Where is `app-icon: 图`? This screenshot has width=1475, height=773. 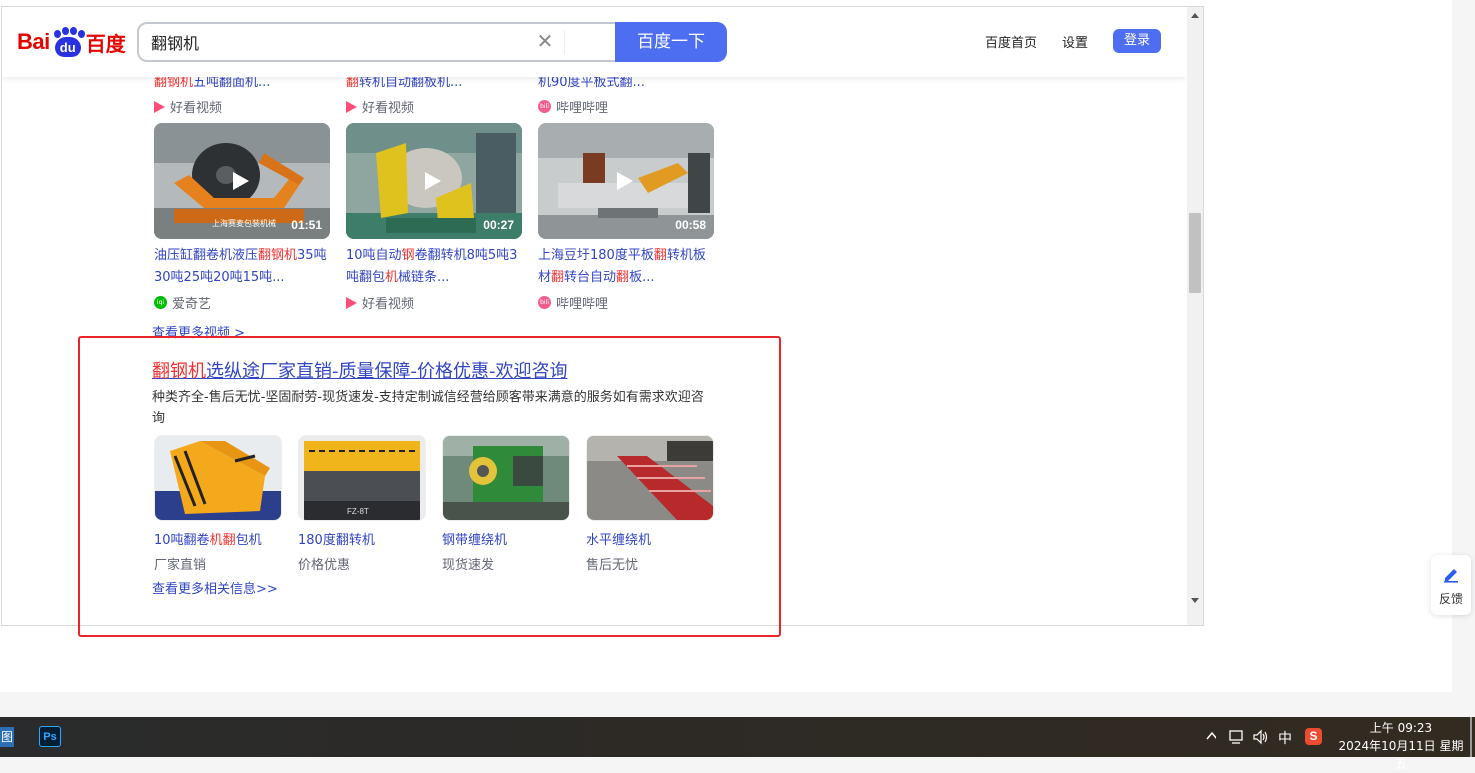
app-icon: 图 is located at coordinates (7, 737).